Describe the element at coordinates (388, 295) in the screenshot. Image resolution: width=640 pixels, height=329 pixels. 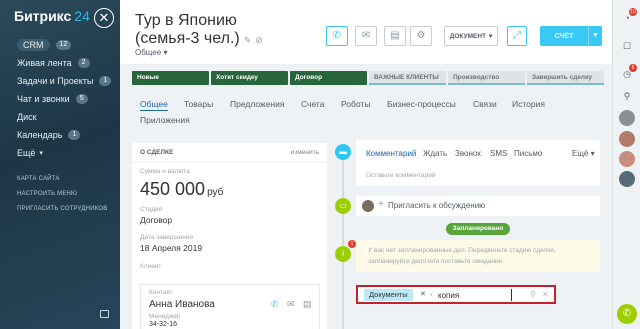
I see `filter-tag: Документы` at that location.